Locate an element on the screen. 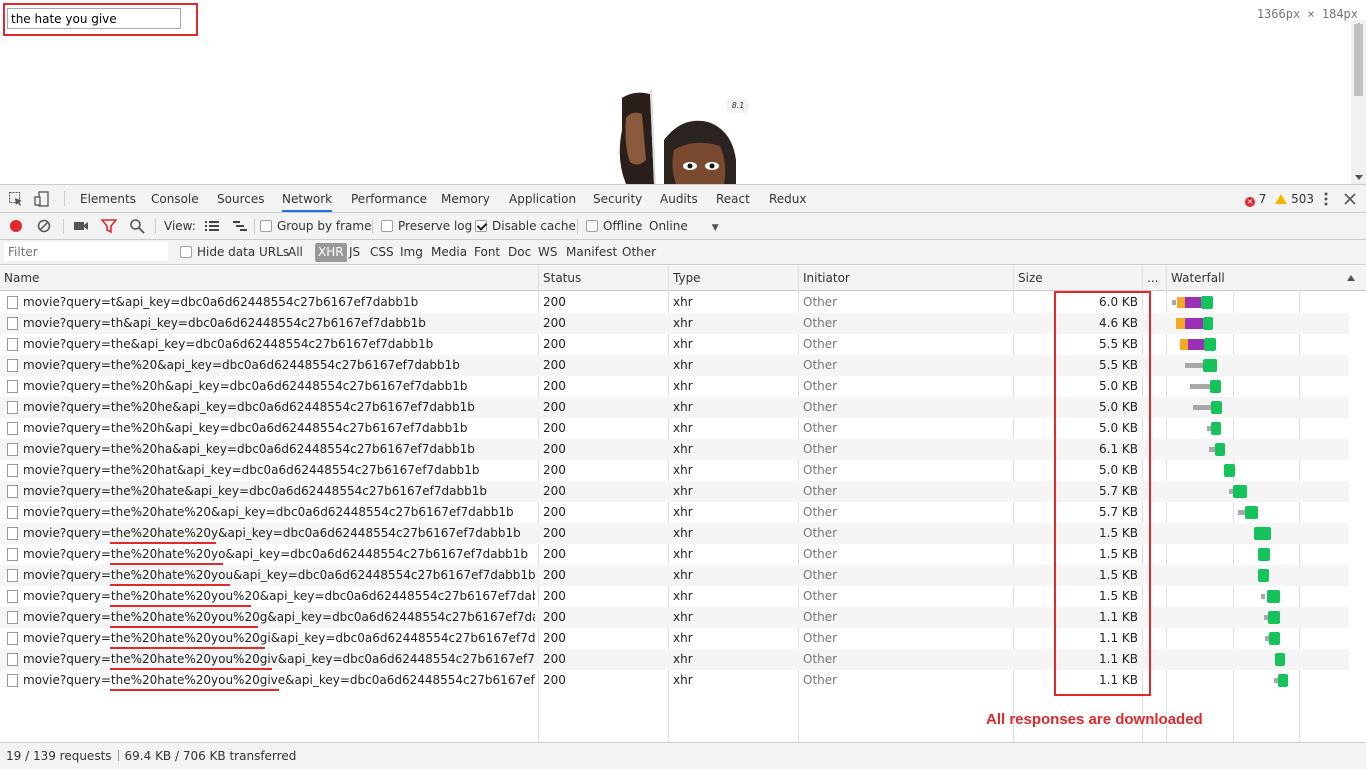 This screenshot has height=770, width=1366. device-toolbar-icon is located at coordinates (42, 199).